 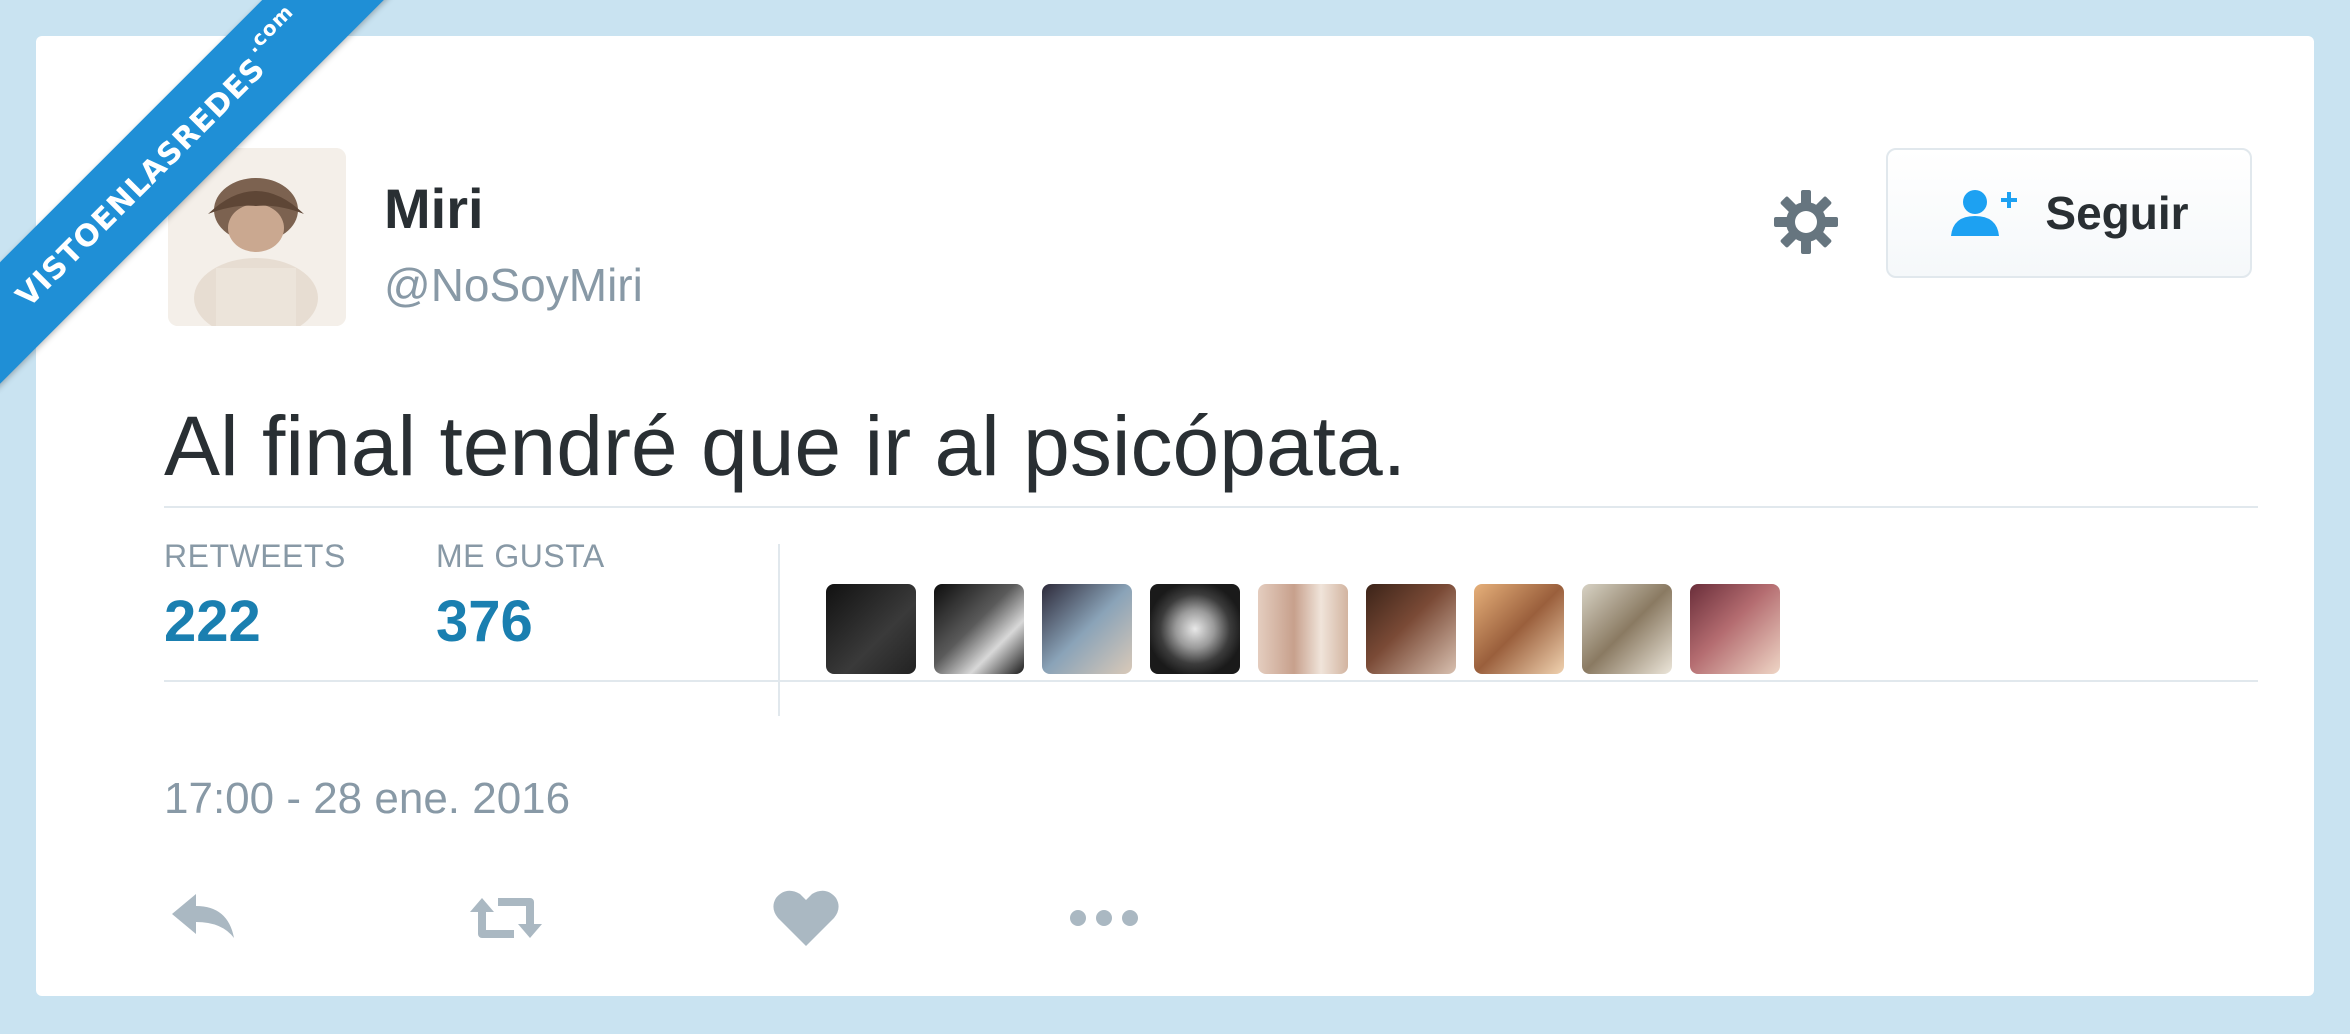 I want to click on follow-button: Seguir, so click(x=2069, y=213).